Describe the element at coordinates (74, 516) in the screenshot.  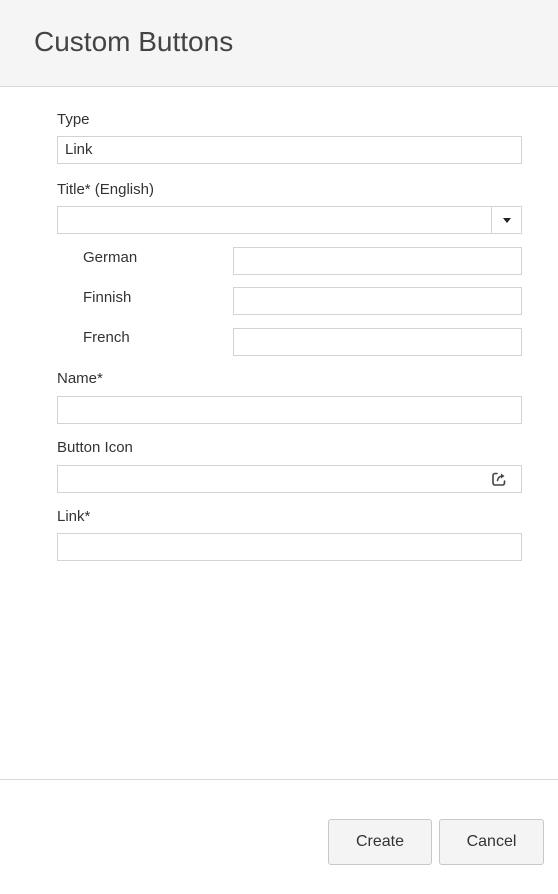
I see `link-label: Link*` at that location.